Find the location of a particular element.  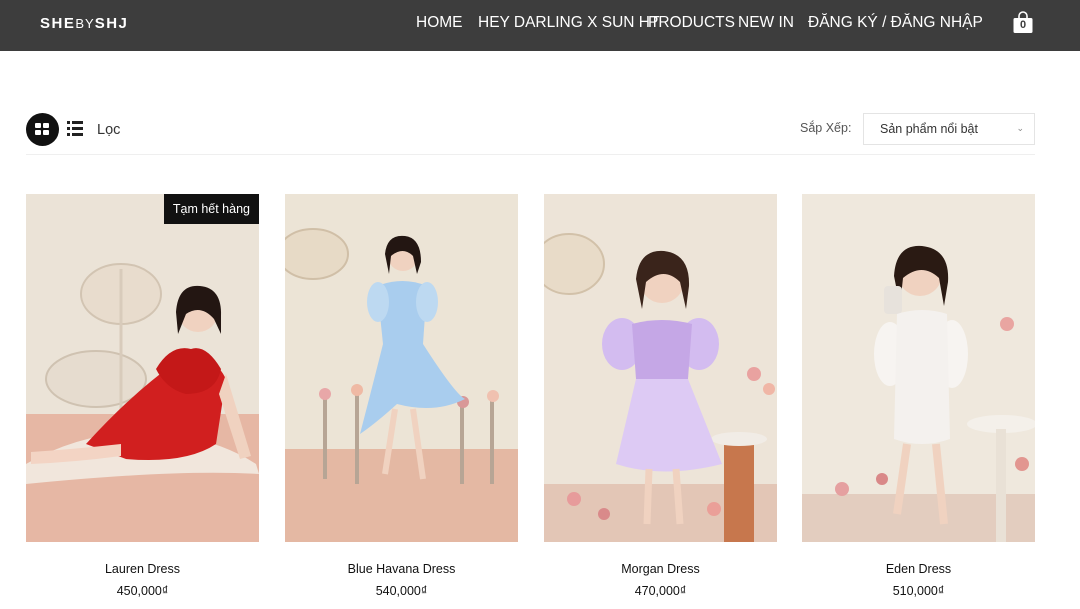

logo-part-shj: SHJ is located at coordinates (111, 23).